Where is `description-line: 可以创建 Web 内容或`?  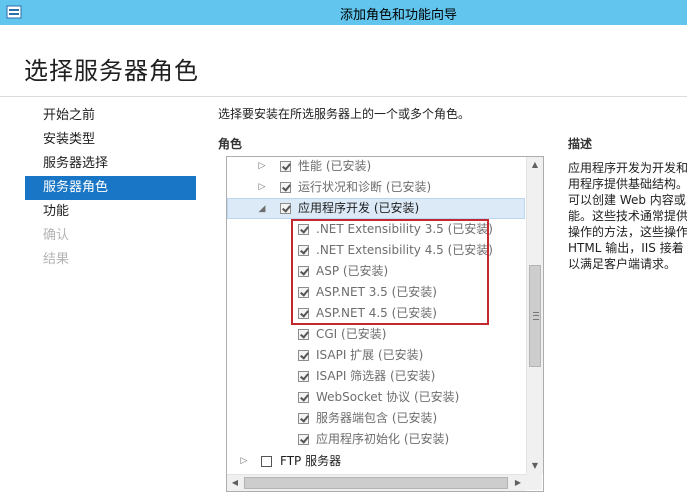
description-line: 可以创建 Web 内容或 is located at coordinates (627, 200).